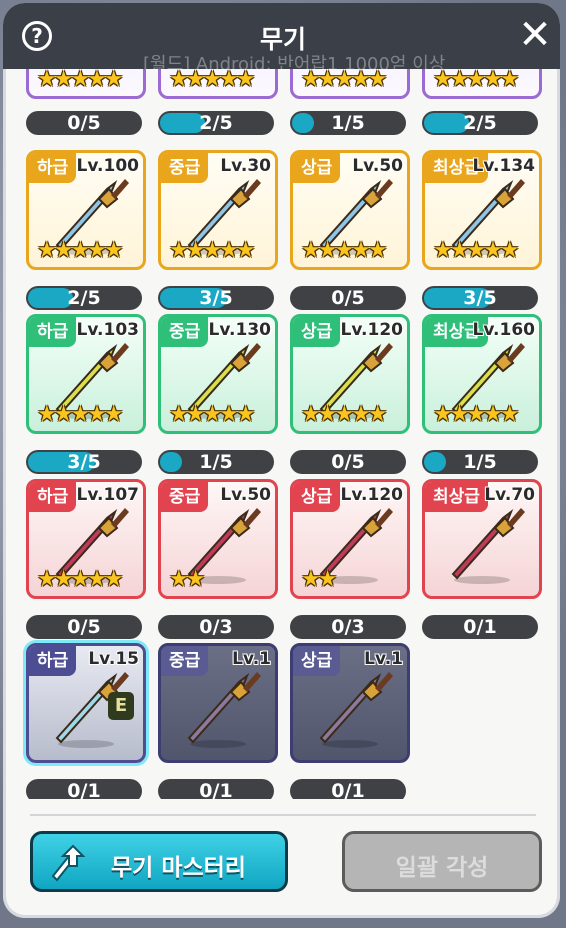 Image resolution: width=566 pixels, height=928 pixels. I want to click on weapon-4-progress-bar: 3/5, so click(84, 462).